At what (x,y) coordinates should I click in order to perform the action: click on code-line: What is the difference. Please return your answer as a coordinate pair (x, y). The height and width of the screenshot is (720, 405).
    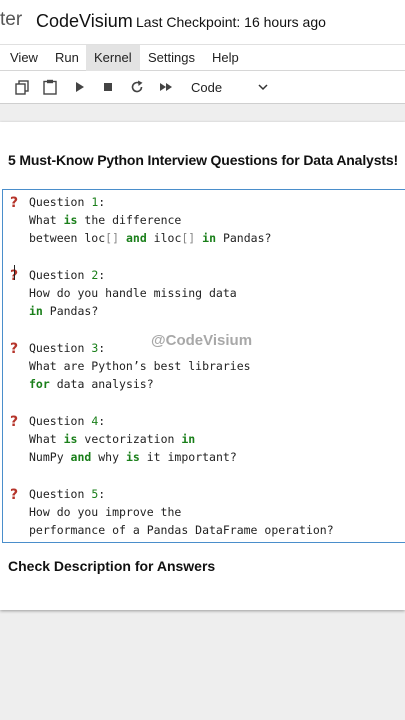
    Looking at the image, I should click on (105, 220).